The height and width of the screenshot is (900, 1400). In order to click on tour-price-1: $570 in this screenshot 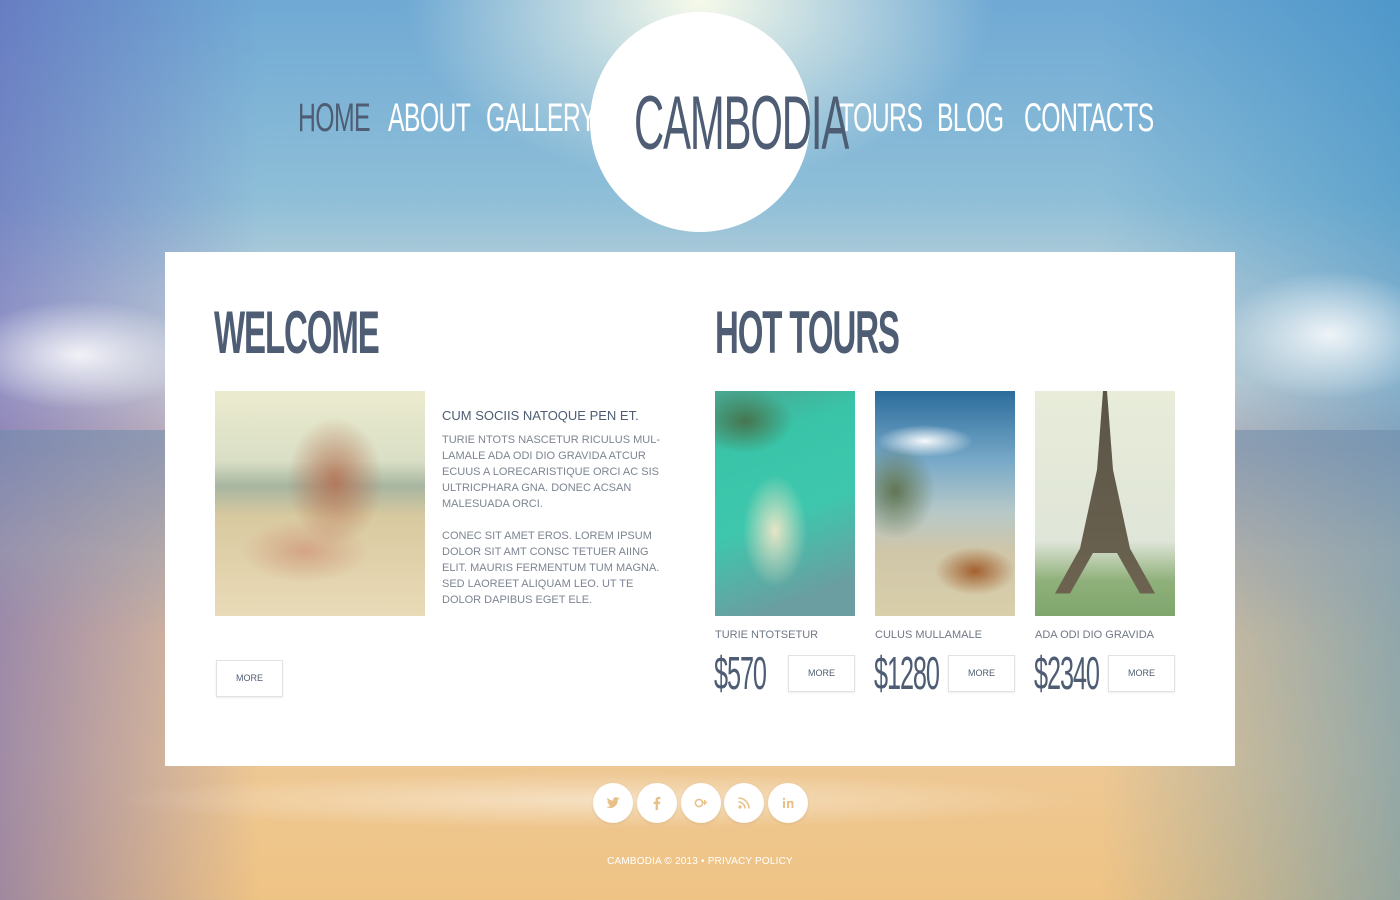, I will do `click(740, 673)`.